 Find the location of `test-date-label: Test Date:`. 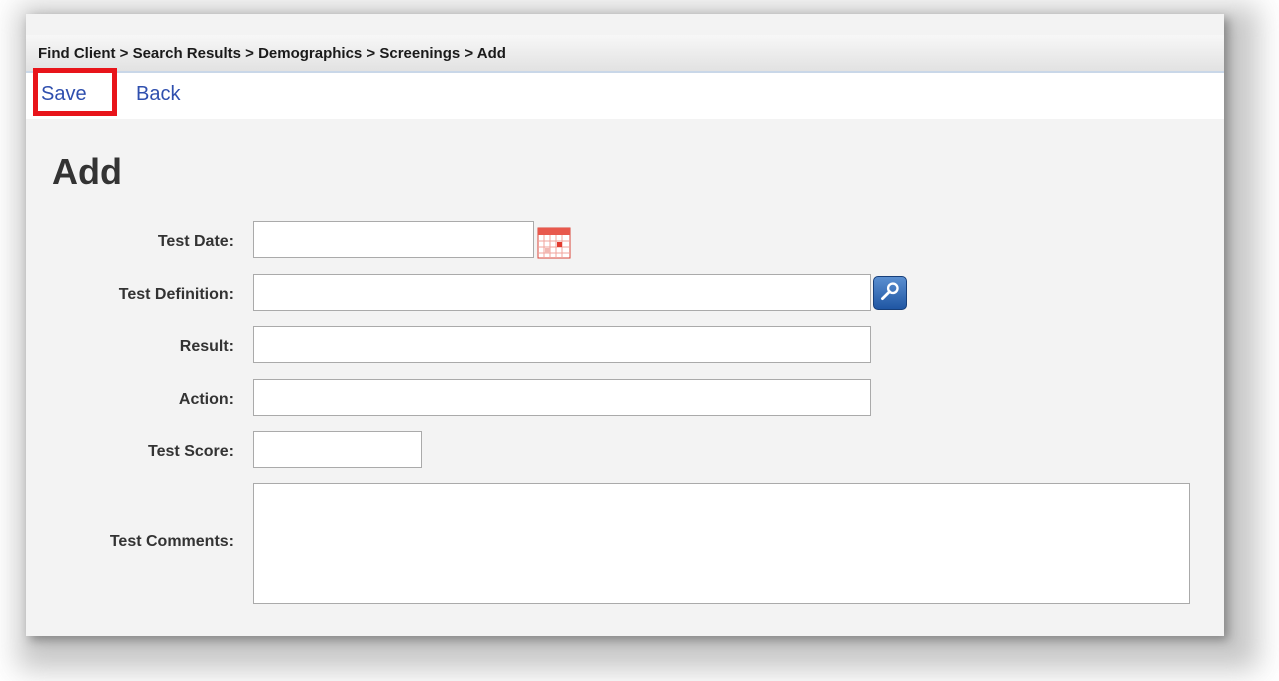

test-date-label: Test Date: is located at coordinates (195, 241).